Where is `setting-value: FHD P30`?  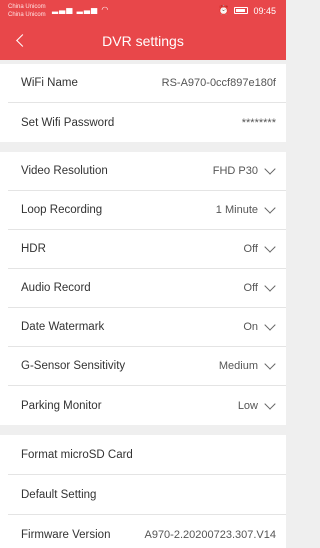
setting-value: FHD P30 is located at coordinates (235, 171).